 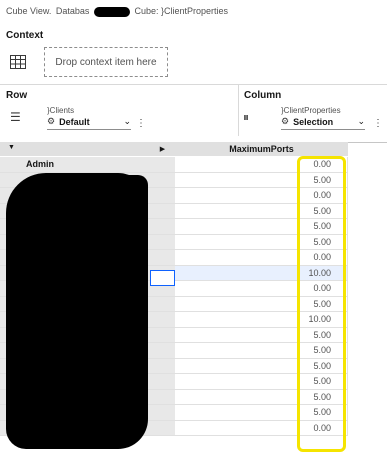 I want to click on drop-placeholder: Drop context item here, so click(x=106, y=62).